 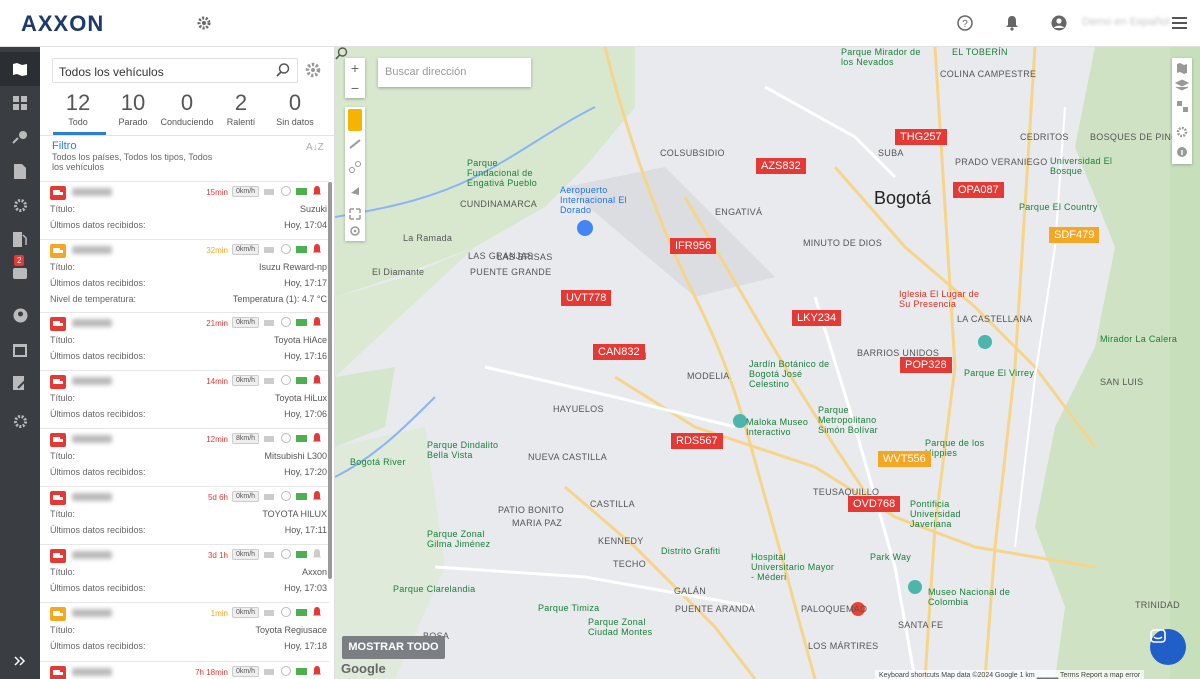 I want to click on address-search-icon, so click(x=341, y=53).